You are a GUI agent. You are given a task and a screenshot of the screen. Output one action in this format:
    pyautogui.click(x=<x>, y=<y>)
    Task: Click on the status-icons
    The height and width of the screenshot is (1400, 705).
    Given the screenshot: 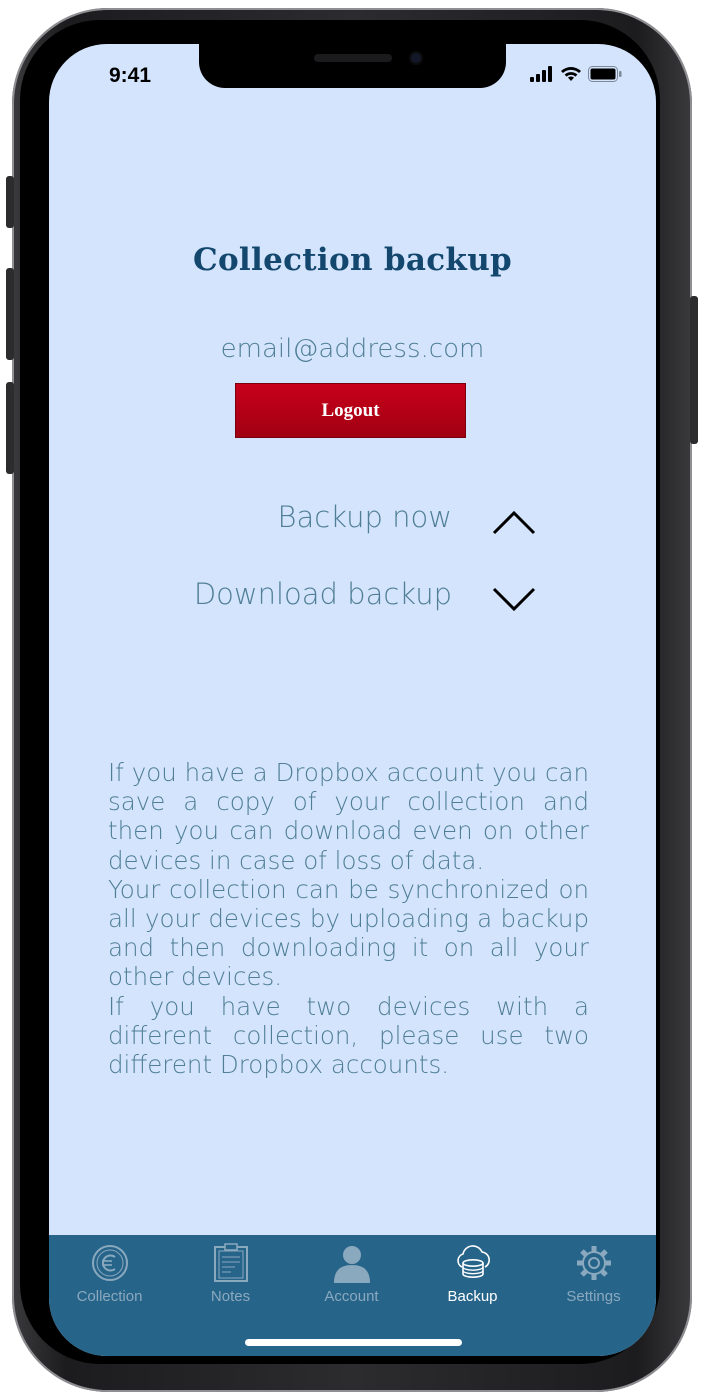 What is the action you would take?
    pyautogui.click(x=576, y=74)
    